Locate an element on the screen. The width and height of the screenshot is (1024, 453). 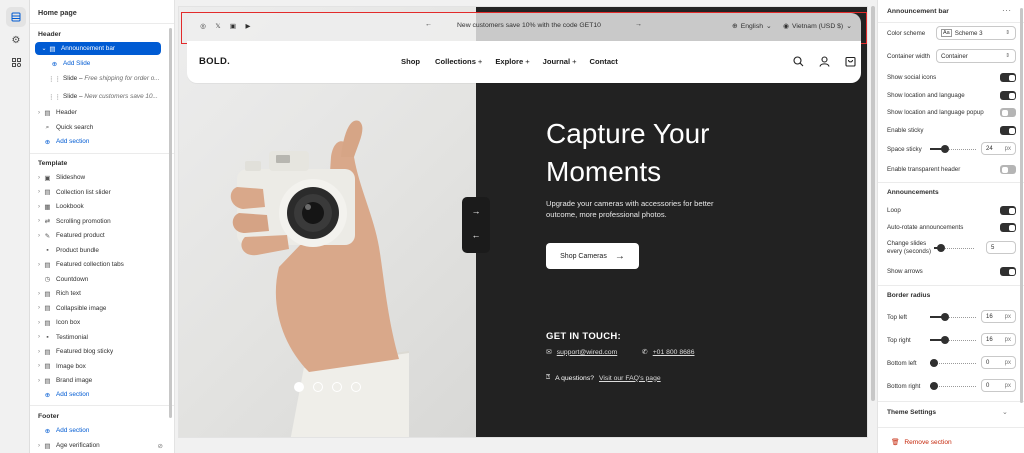
sidebar-item-template: › ▤ Image box is located at coordinates (99, 366).